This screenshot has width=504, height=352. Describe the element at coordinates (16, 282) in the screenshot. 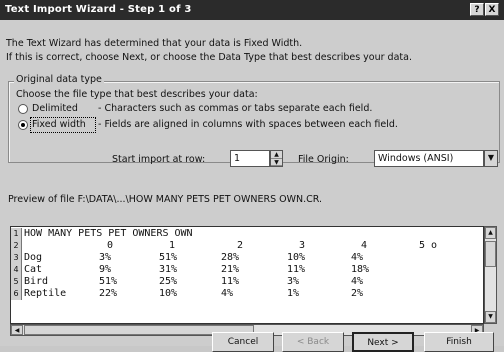

I see `row-number: 5` at that location.